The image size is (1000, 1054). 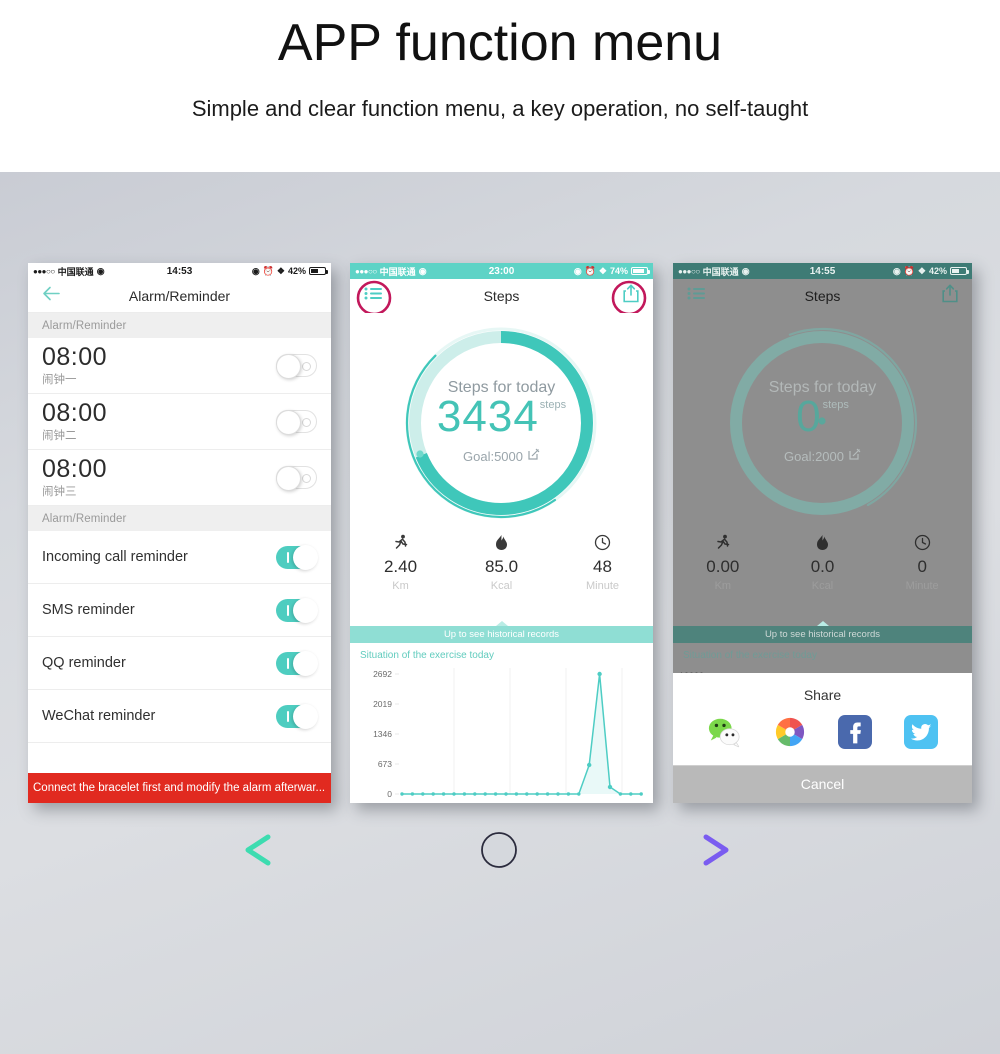 What do you see at coordinates (512, 735) in the screenshot?
I see `steps-line-chart: 2692 2019 1346 673 0` at bounding box center [512, 735].